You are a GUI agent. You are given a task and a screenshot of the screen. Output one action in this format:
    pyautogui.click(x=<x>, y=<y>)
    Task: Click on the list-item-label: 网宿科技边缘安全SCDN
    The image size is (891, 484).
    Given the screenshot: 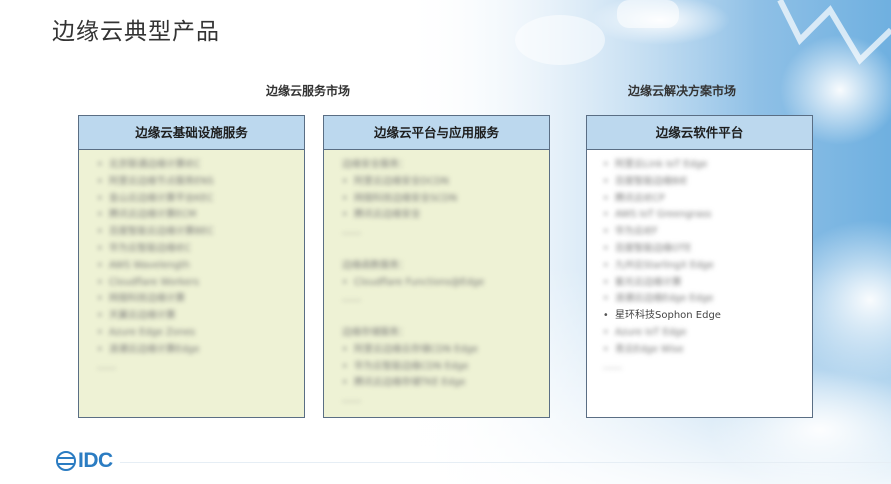 What is the action you would take?
    pyautogui.click(x=406, y=198)
    